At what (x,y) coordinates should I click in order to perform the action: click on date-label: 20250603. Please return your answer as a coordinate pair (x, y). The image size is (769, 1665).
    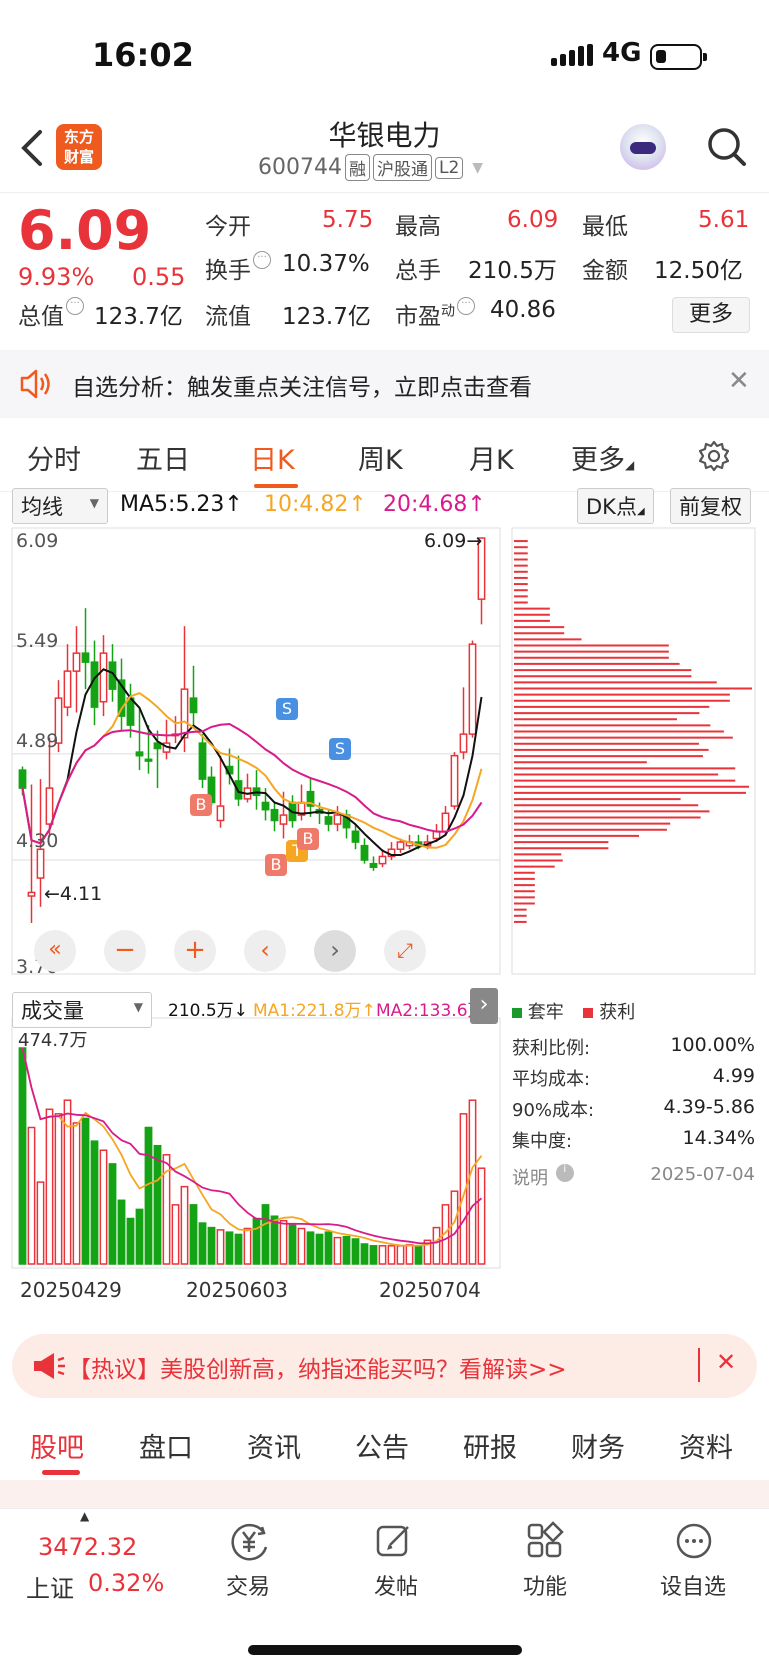
    Looking at the image, I should click on (237, 1290).